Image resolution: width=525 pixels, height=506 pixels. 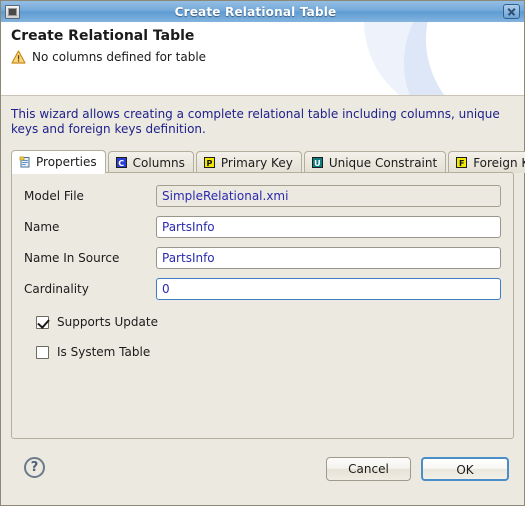 I want to click on cardinality-label: Cardinality, so click(x=56, y=289).